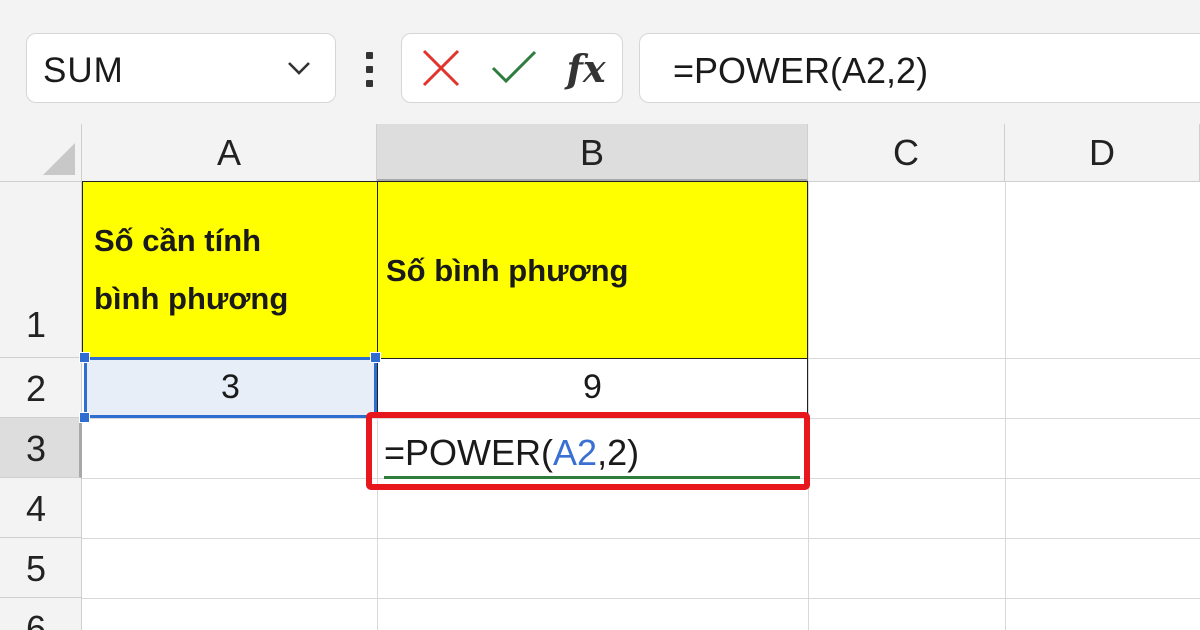 Image resolution: width=1200 pixels, height=630 pixels. I want to click on row-header-1: 1, so click(41, 270).